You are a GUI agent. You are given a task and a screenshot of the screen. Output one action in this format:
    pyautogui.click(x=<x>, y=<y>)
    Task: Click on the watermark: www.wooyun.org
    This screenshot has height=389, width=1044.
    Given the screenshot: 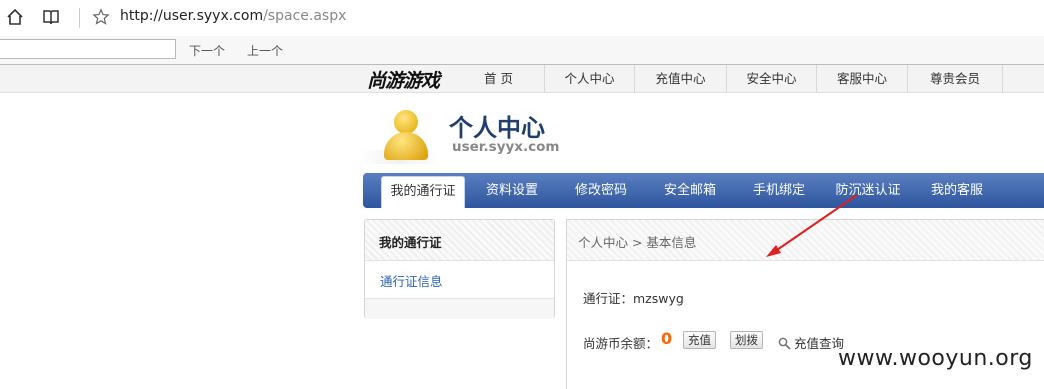 What is the action you would take?
    pyautogui.click(x=935, y=358)
    